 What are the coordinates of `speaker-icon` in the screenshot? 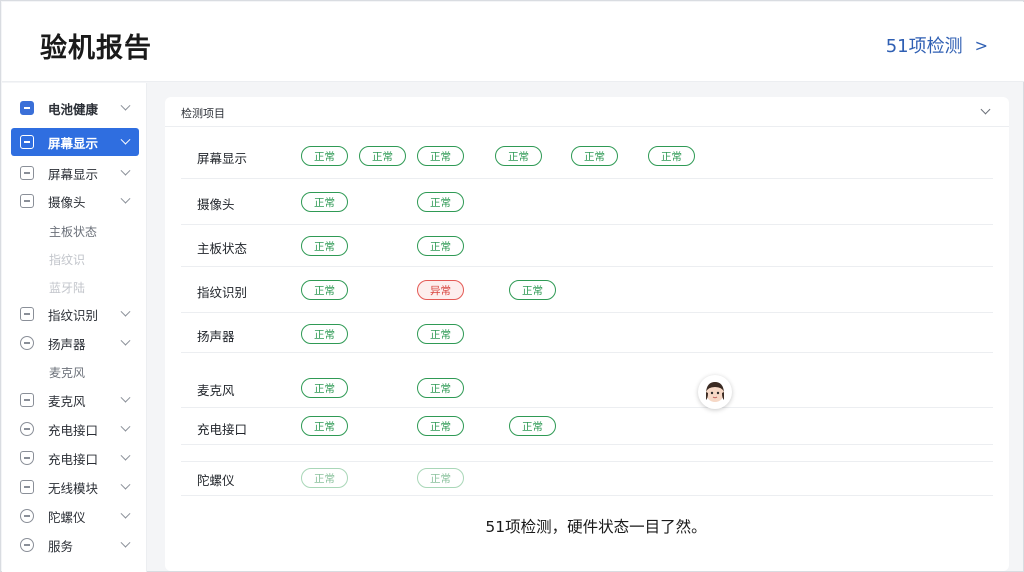 It's located at (27, 343).